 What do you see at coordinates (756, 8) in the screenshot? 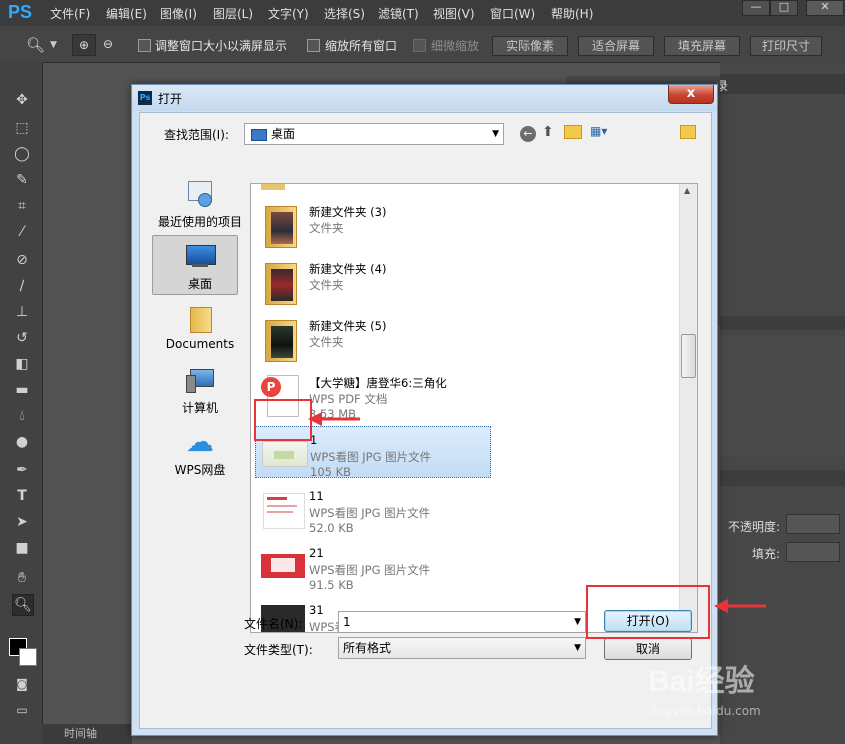
I see `minimize-button: —` at bounding box center [756, 8].